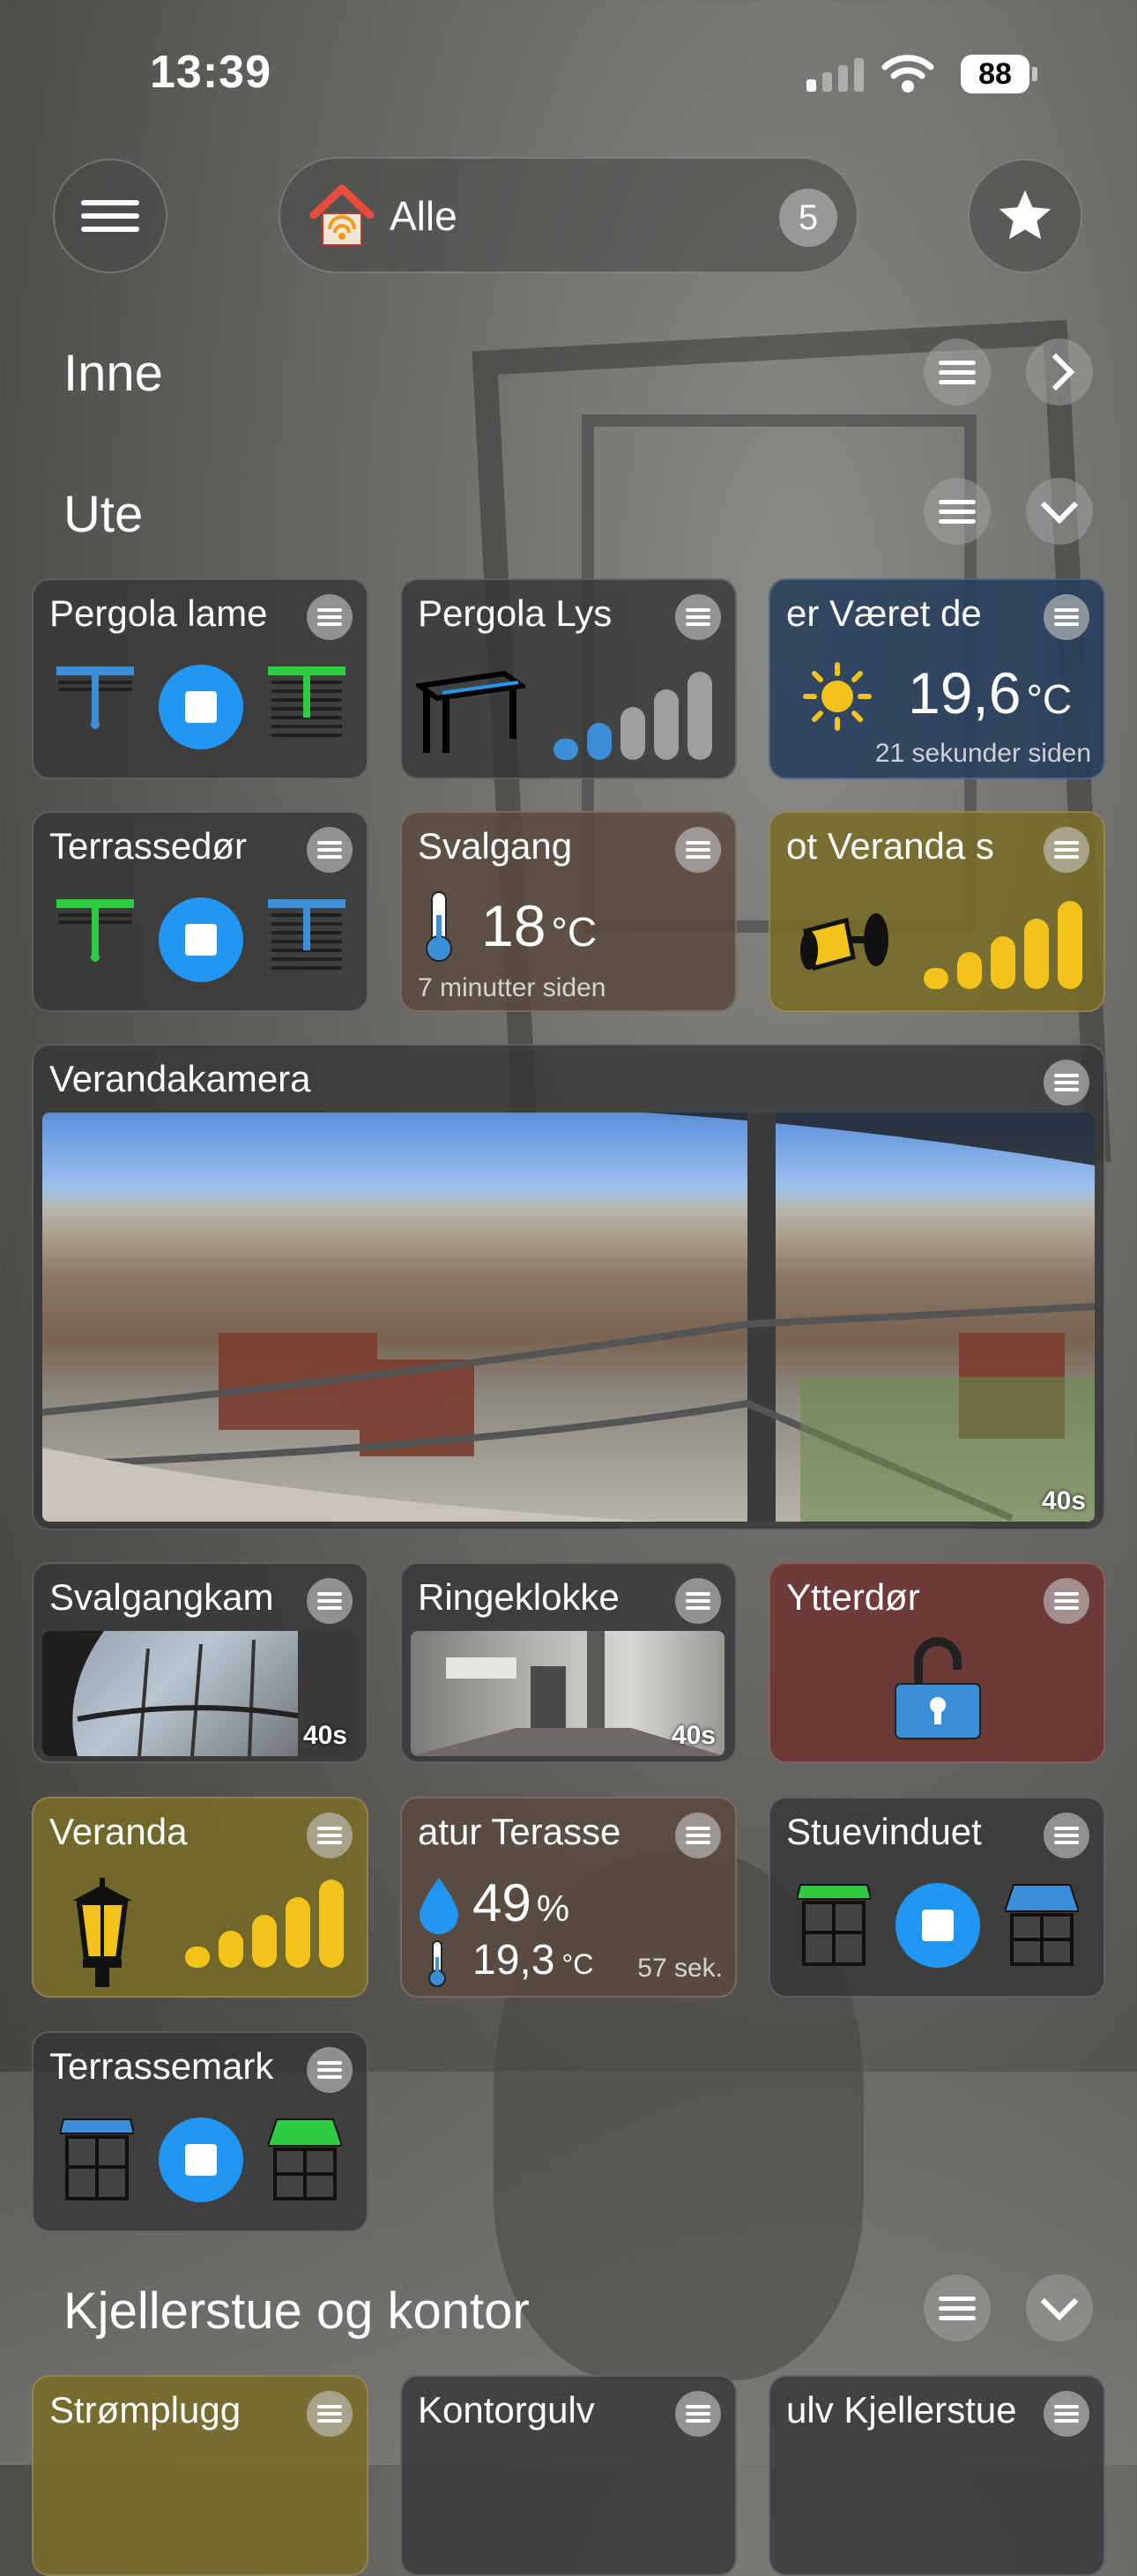 Image resolution: width=1137 pixels, height=2576 pixels. I want to click on tile-veranda-spot: ot Veranda s, so click(937, 911).